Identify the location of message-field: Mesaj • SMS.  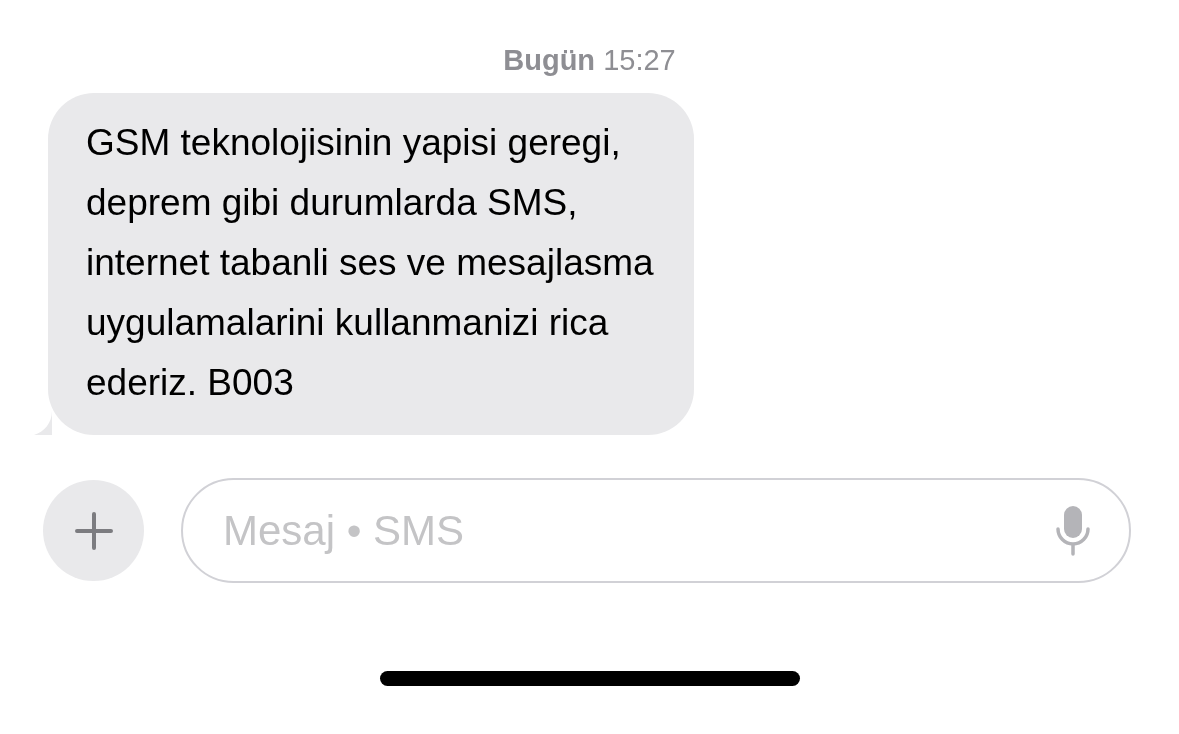
(656, 530).